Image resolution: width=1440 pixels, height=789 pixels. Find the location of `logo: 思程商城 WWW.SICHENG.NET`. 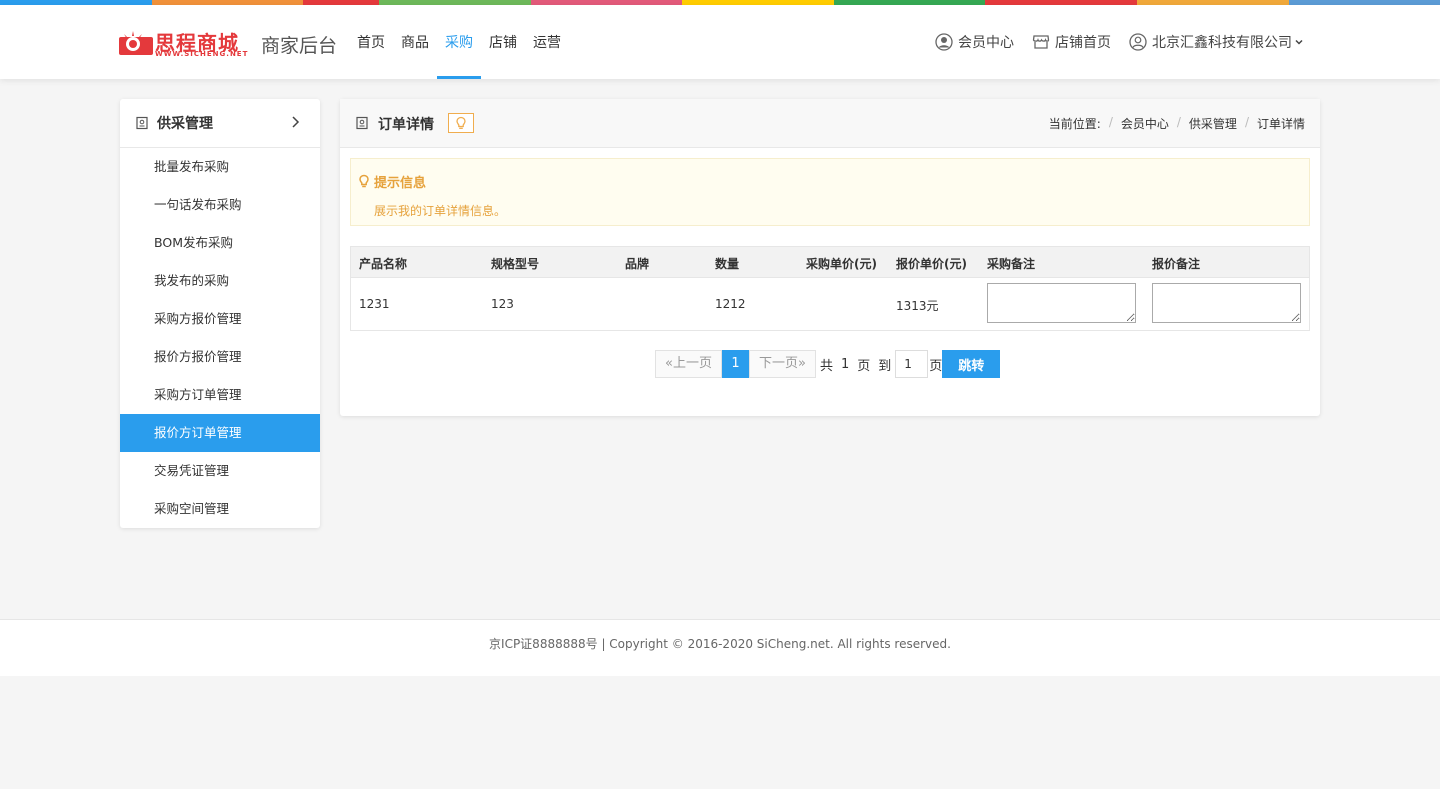

logo: 思程商城 WWW.SICHENG.NET is located at coordinates (186, 44).